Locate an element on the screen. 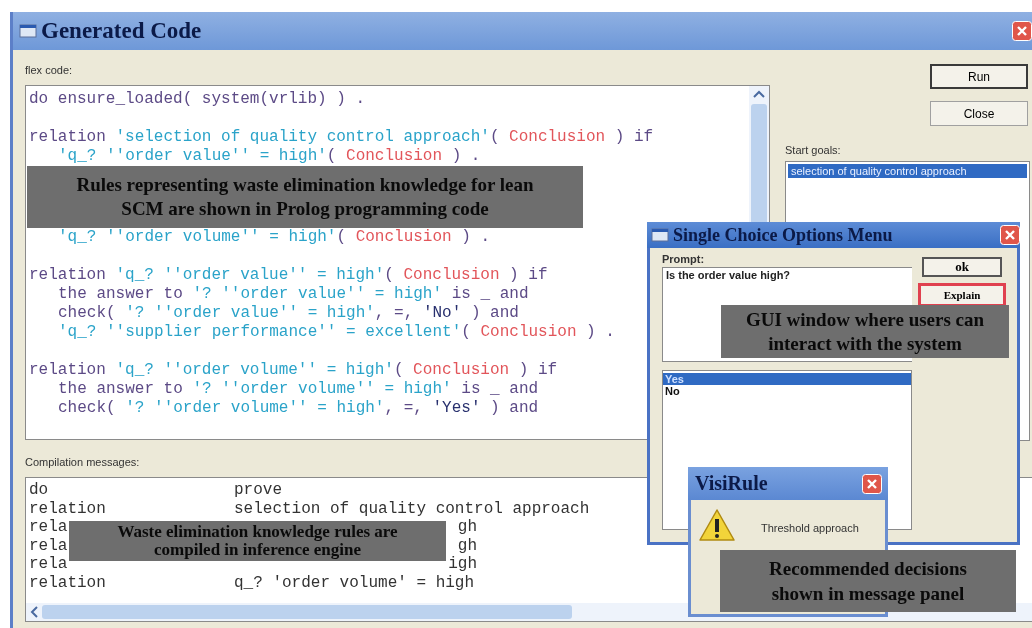 This screenshot has width=1032, height=628. message-text: igh is located at coordinates (462, 564).